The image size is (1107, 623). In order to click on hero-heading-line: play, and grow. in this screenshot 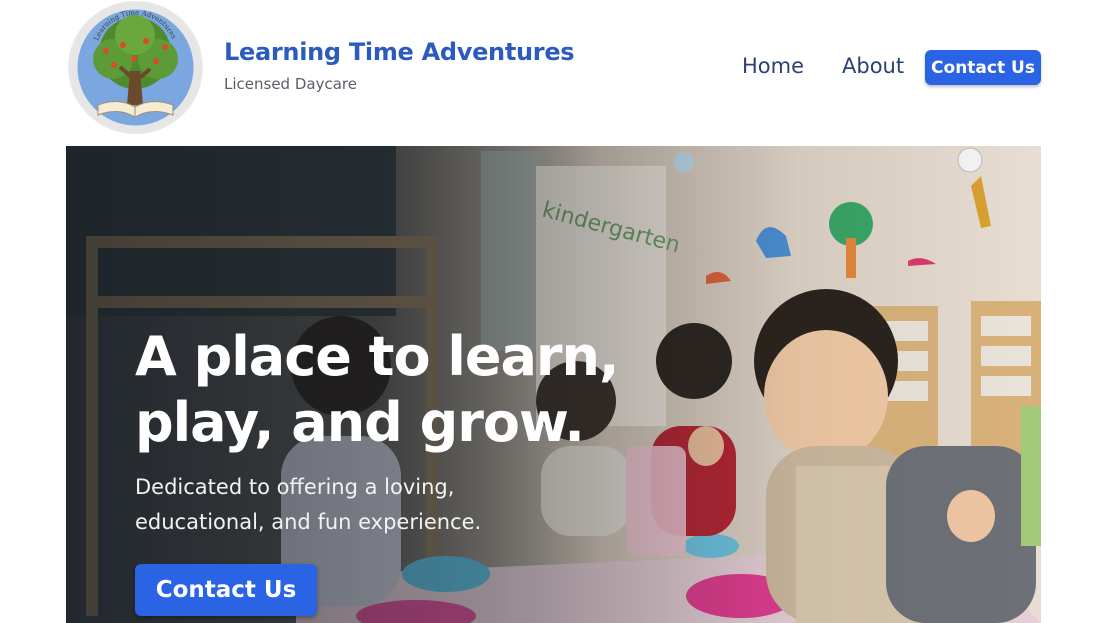, I will do `click(360, 422)`.